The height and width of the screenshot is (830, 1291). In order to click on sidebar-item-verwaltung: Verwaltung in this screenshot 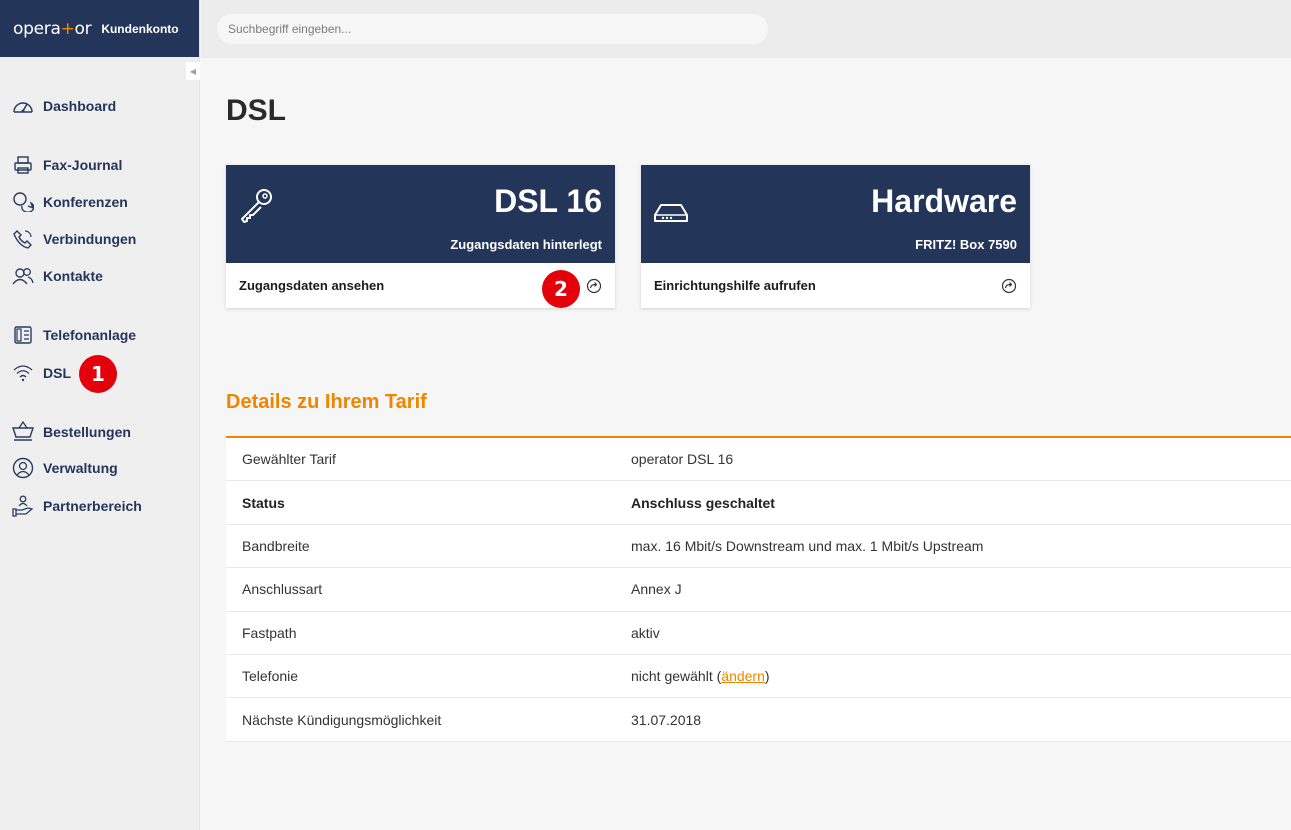, I will do `click(65, 468)`.